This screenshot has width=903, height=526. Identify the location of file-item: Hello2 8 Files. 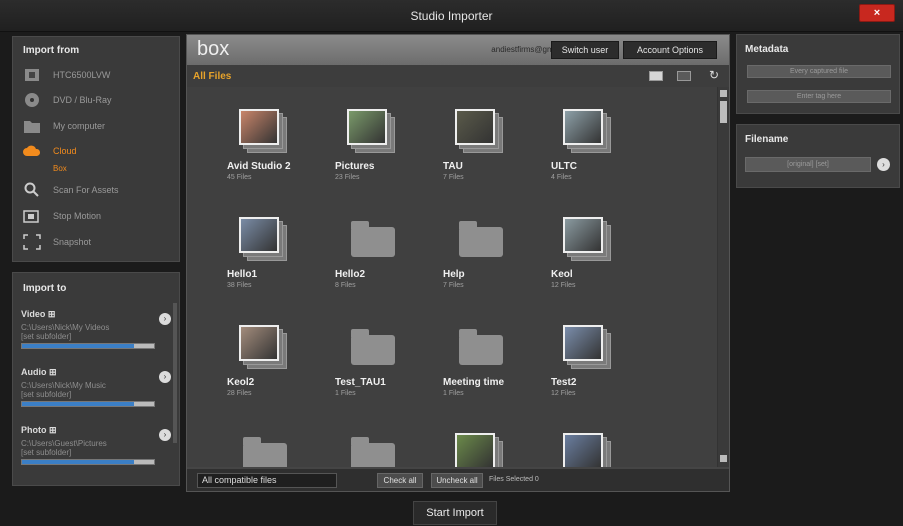
(375, 245).